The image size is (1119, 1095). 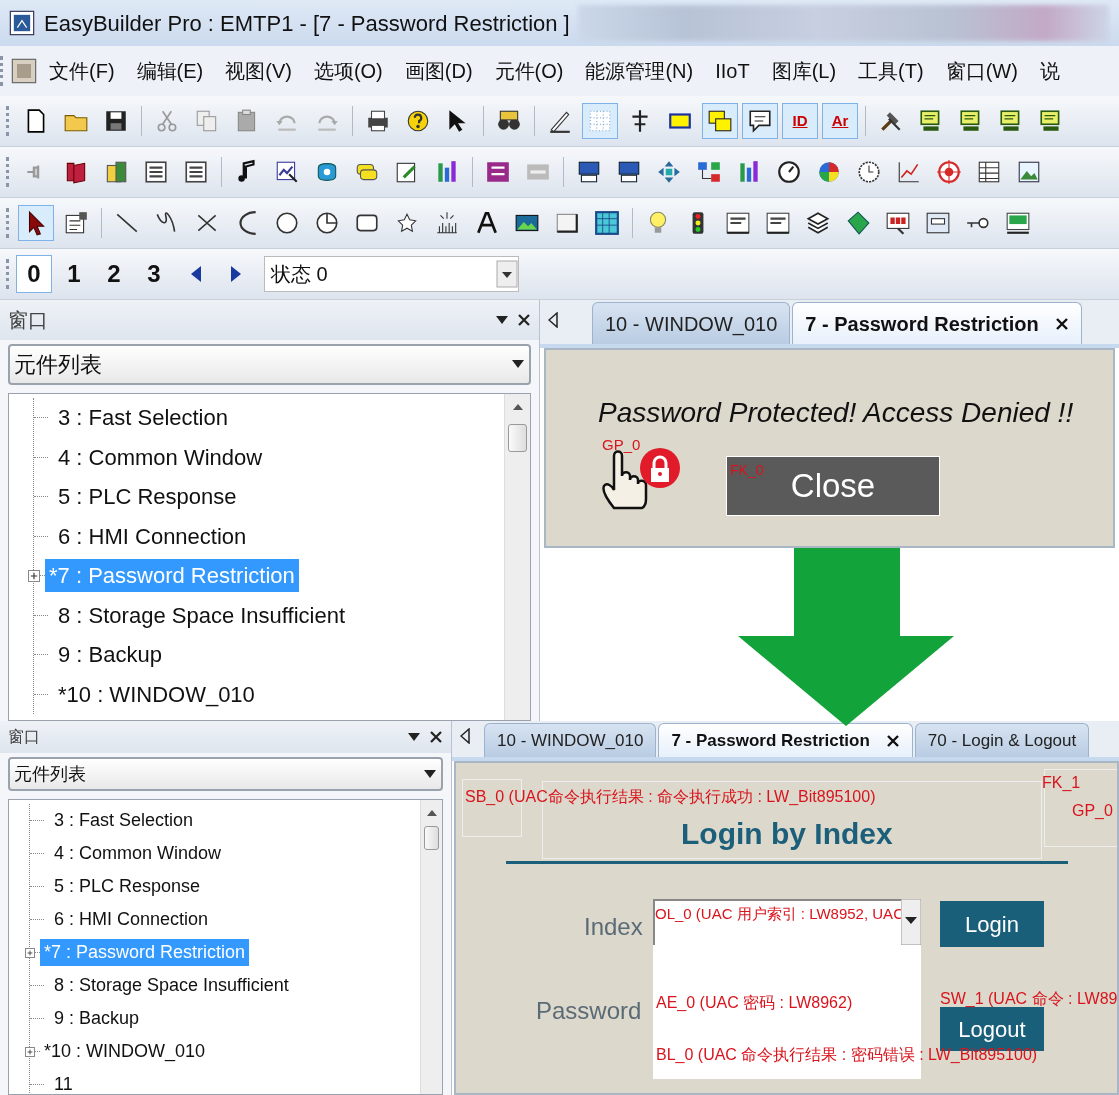 I want to click on menu-item: 图库(L), so click(x=804, y=71).